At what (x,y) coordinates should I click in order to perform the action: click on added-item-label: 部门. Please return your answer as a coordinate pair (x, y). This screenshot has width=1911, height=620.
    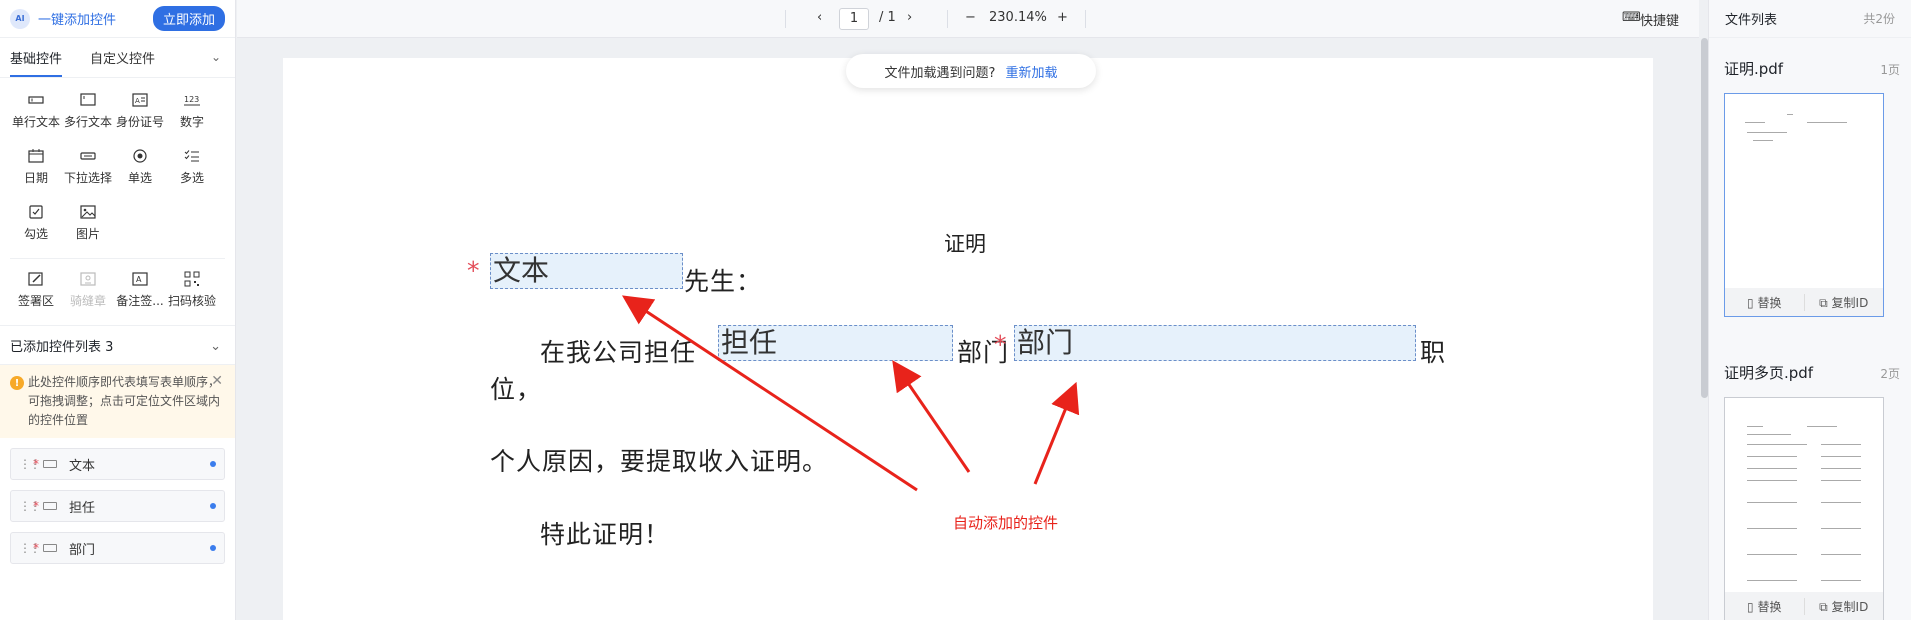
    Looking at the image, I should click on (82, 550).